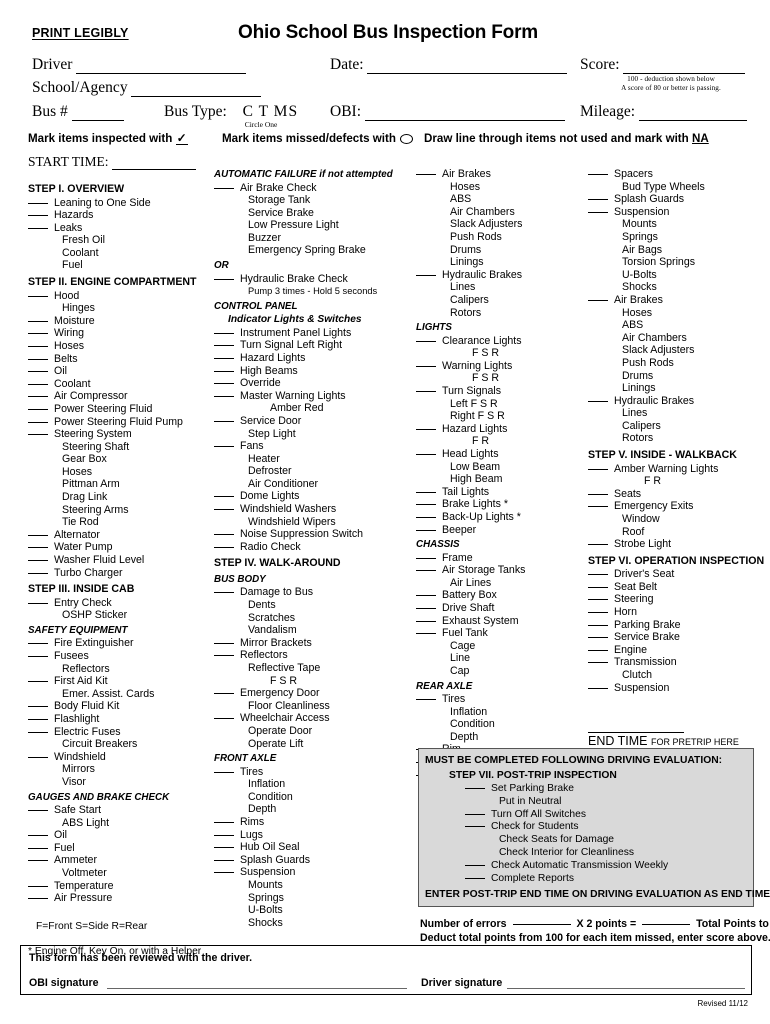 Image resolution: width=770 pixels, height=1024 pixels. What do you see at coordinates (692, 114) in the screenshot?
I see `mileage-input` at bounding box center [692, 114].